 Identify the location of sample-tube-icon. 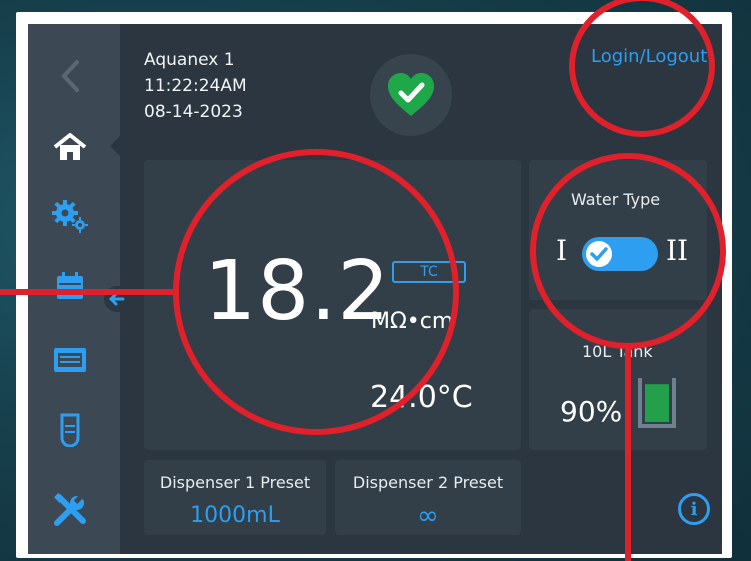
(70, 430).